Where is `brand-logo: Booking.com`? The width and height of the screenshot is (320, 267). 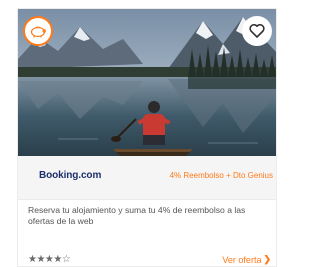 brand-logo: Booking.com is located at coordinates (70, 175).